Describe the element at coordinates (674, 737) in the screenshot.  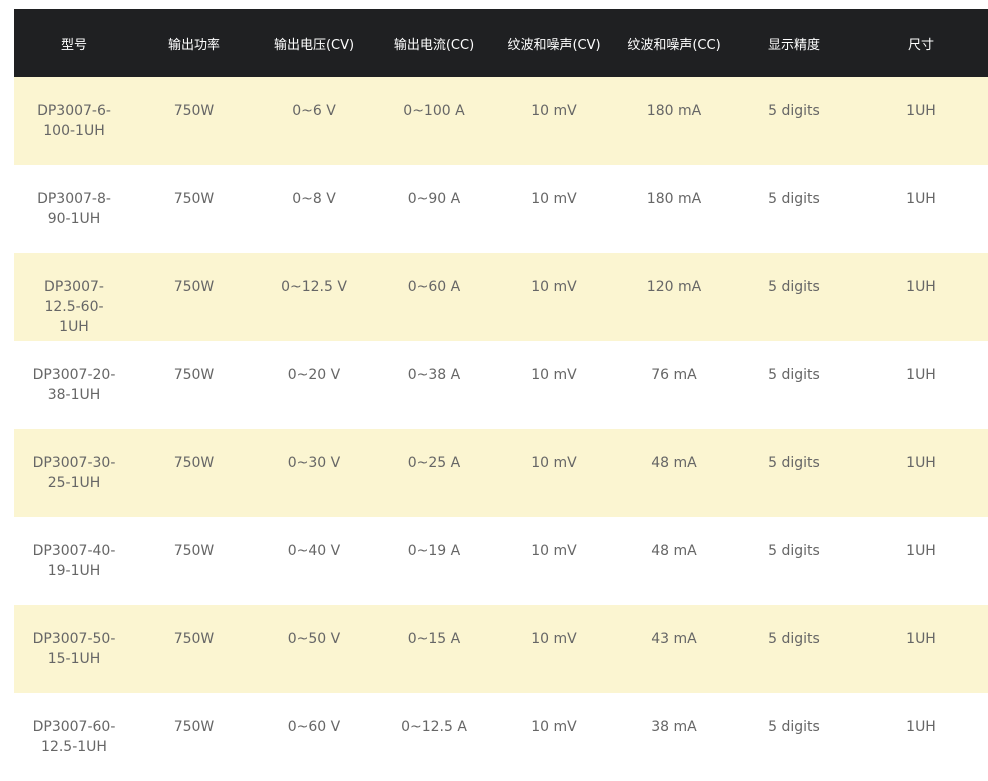
I see `cell-ripple-noise-cc: 38 mA` at that location.